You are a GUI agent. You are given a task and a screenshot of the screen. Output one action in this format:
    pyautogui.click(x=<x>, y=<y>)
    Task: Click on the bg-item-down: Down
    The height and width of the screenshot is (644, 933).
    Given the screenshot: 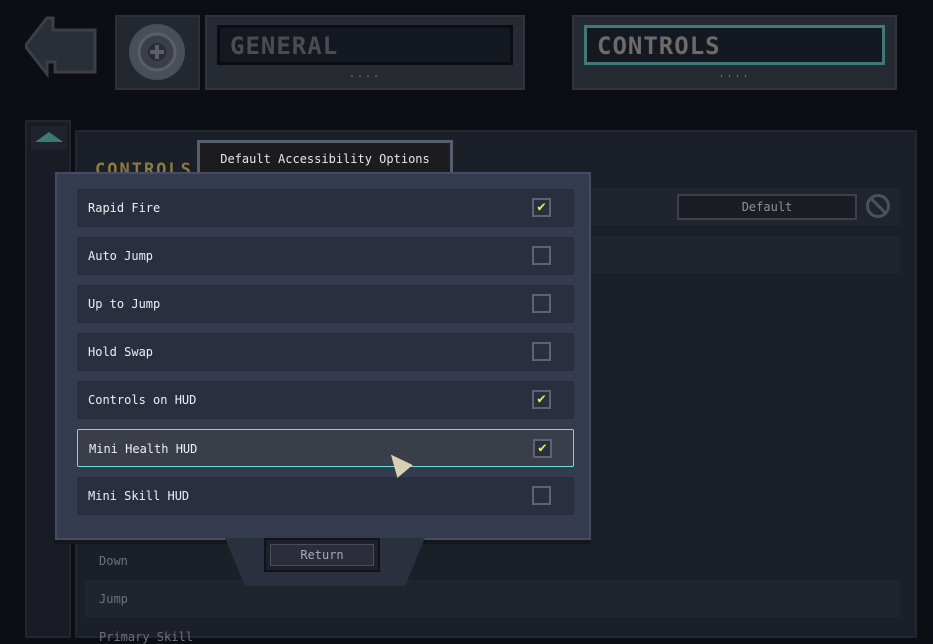 What is the action you would take?
    pyautogui.click(x=113, y=561)
    